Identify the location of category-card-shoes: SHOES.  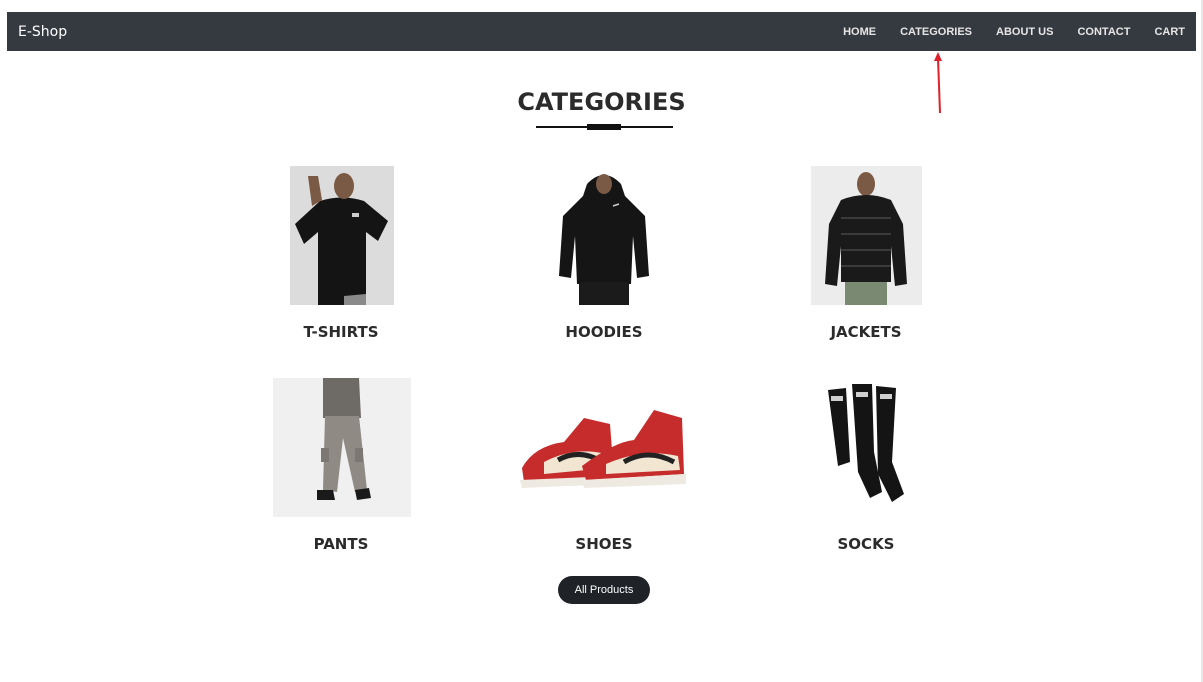
(604, 468).